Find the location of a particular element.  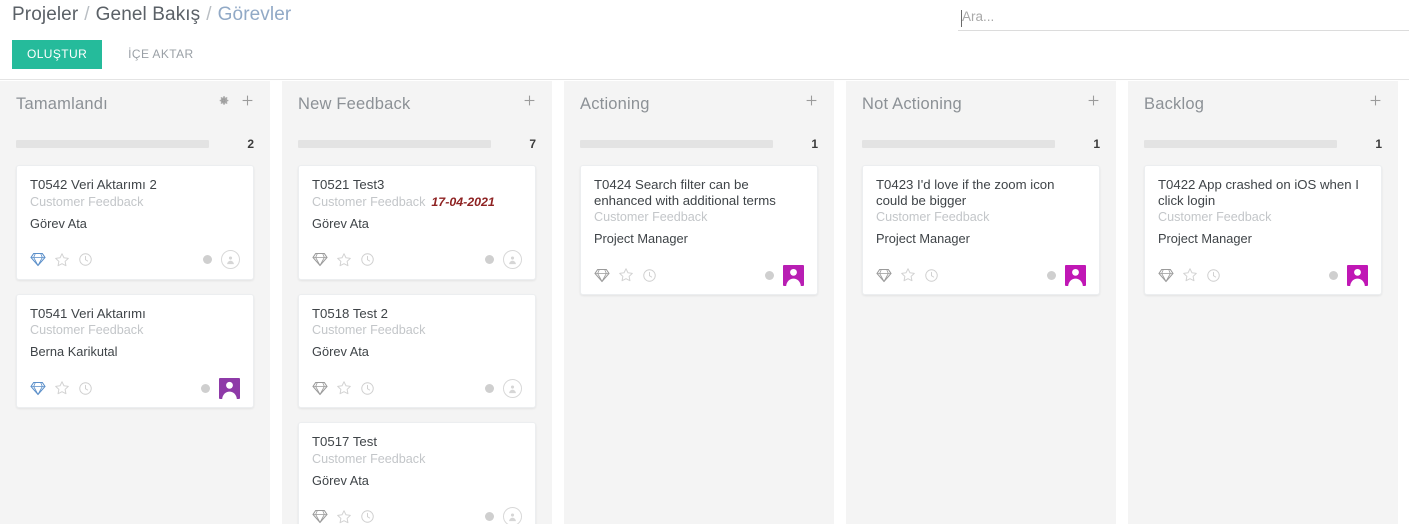

task-card-title: T0518 Test 2 is located at coordinates (350, 313).